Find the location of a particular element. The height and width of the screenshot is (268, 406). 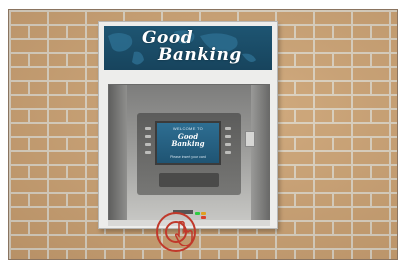

banner-title-line2: Banking is located at coordinates (200, 55).